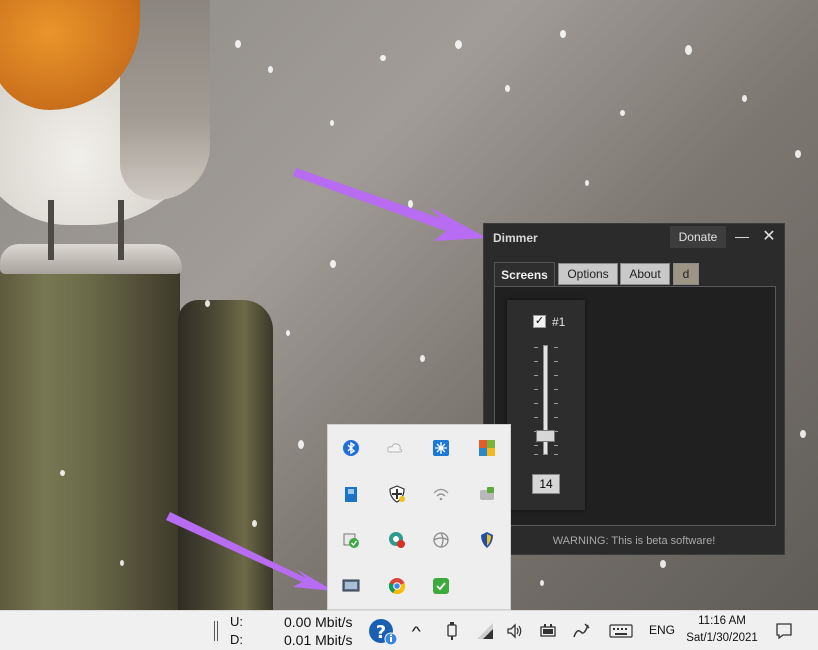 The height and width of the screenshot is (650, 818). Describe the element at coordinates (581, 631) in the screenshot. I see `pen-ink-icon` at that location.